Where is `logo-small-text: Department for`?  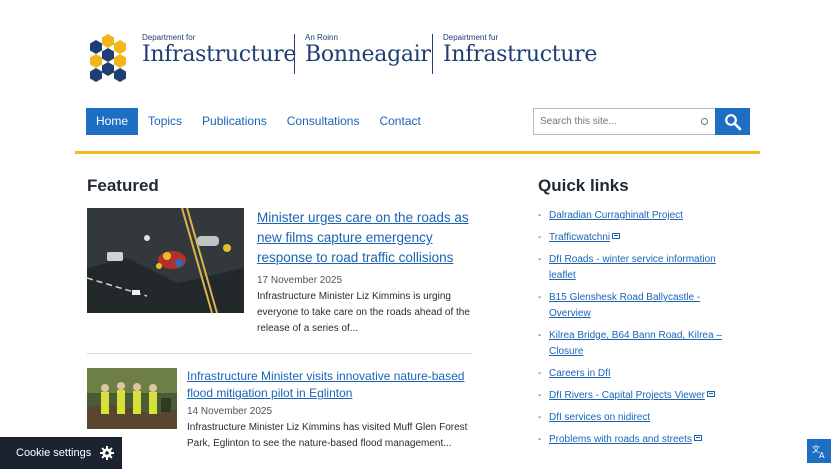 logo-small-text: Department for is located at coordinates (169, 37).